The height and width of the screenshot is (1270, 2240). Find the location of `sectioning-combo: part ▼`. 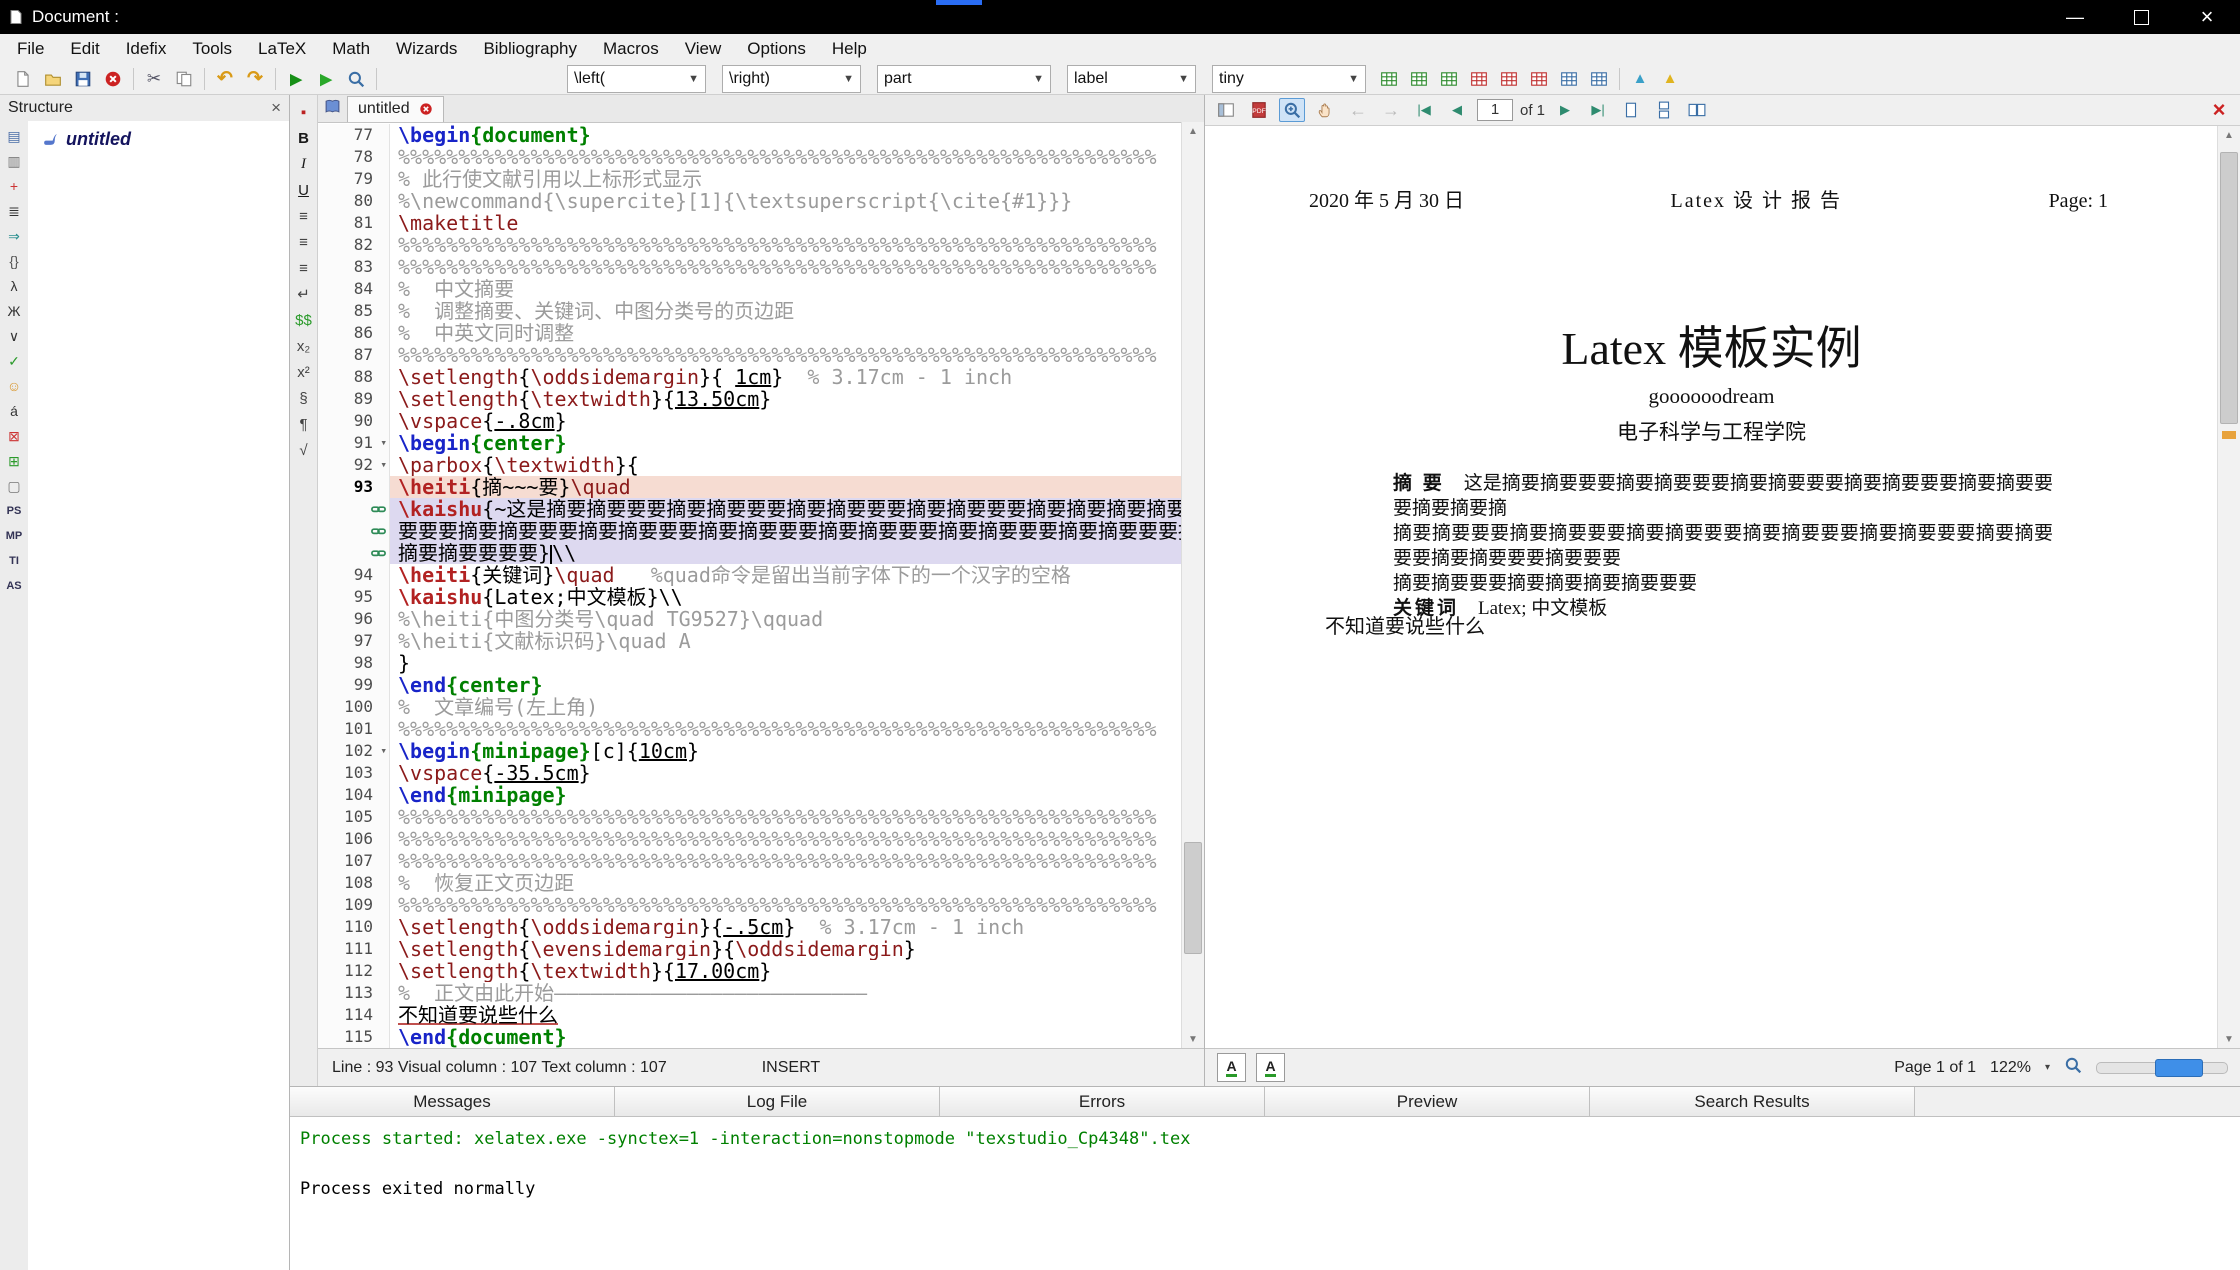

sectioning-combo: part ▼ is located at coordinates (964, 78).